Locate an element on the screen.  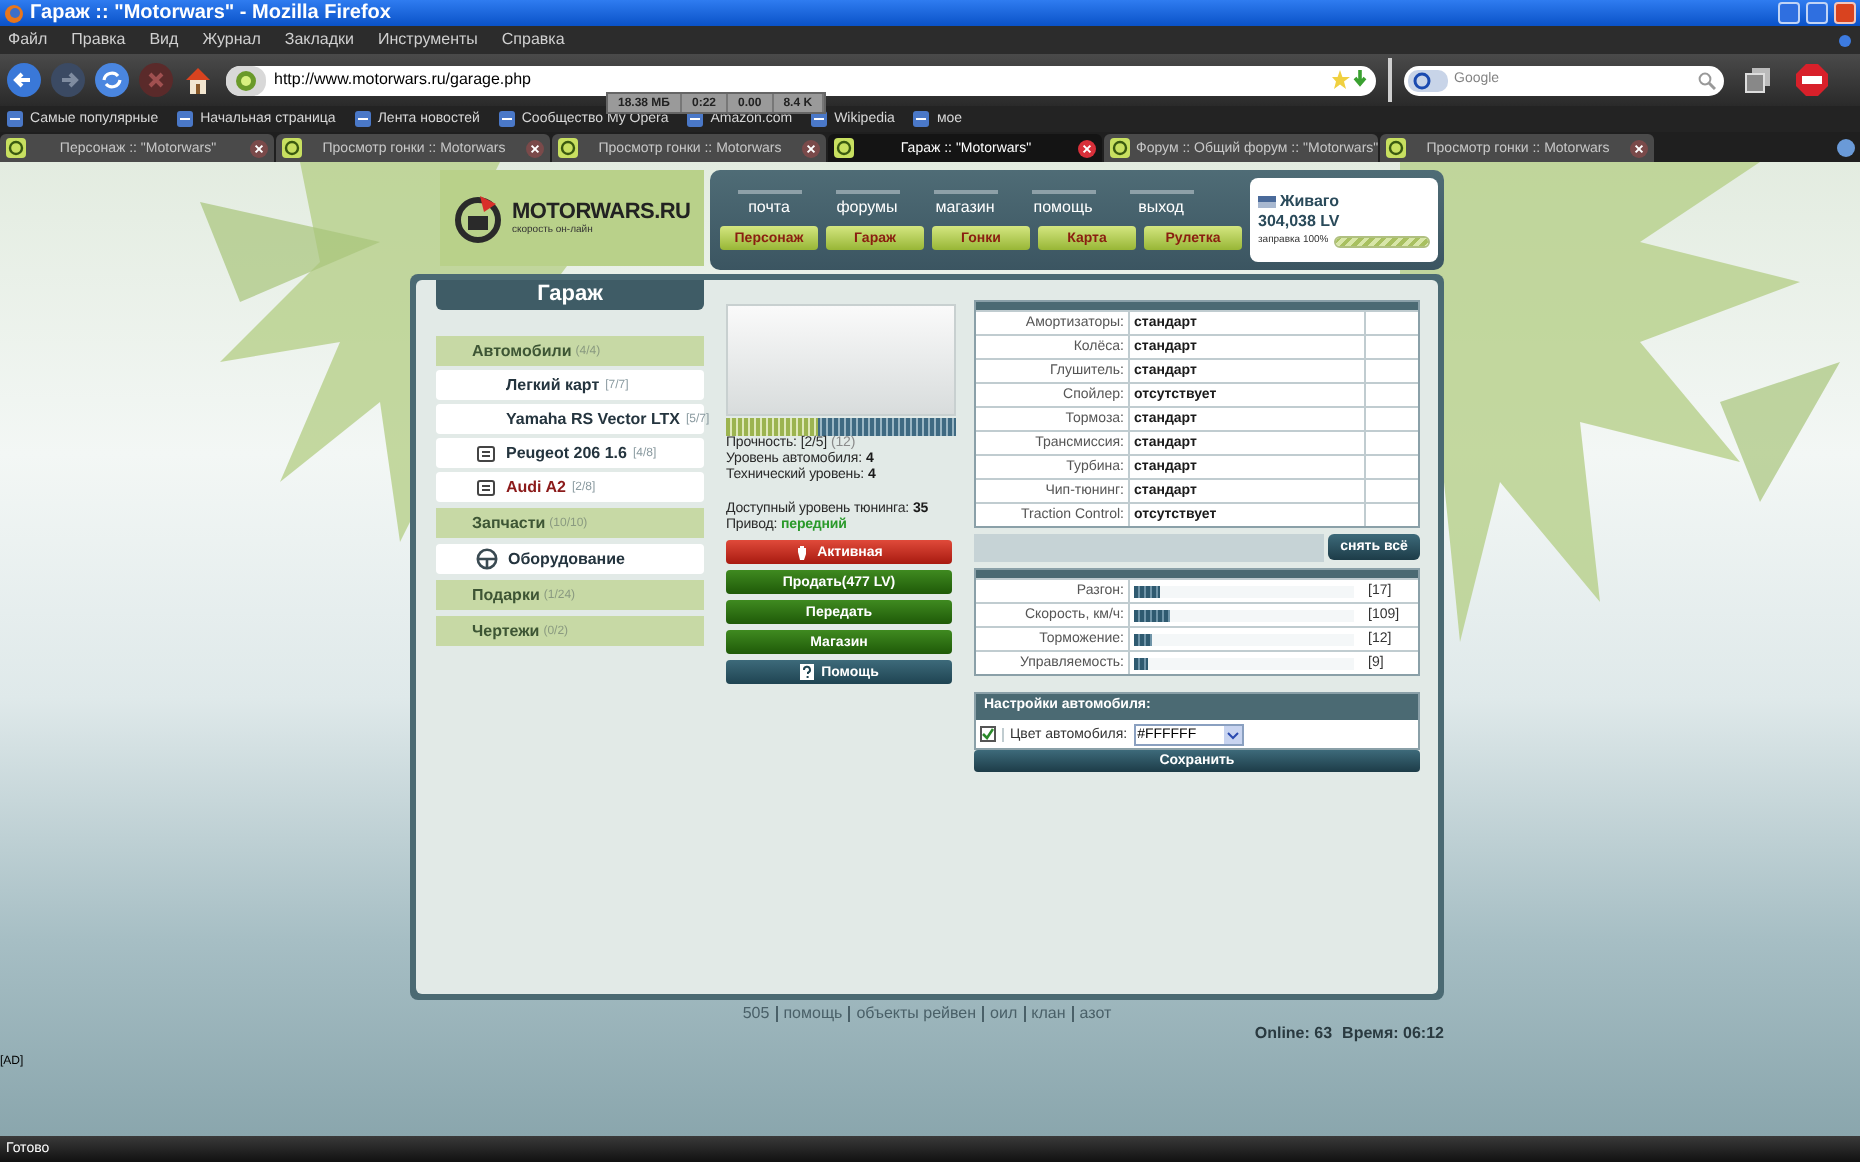
forward-button is located at coordinates (68, 80).